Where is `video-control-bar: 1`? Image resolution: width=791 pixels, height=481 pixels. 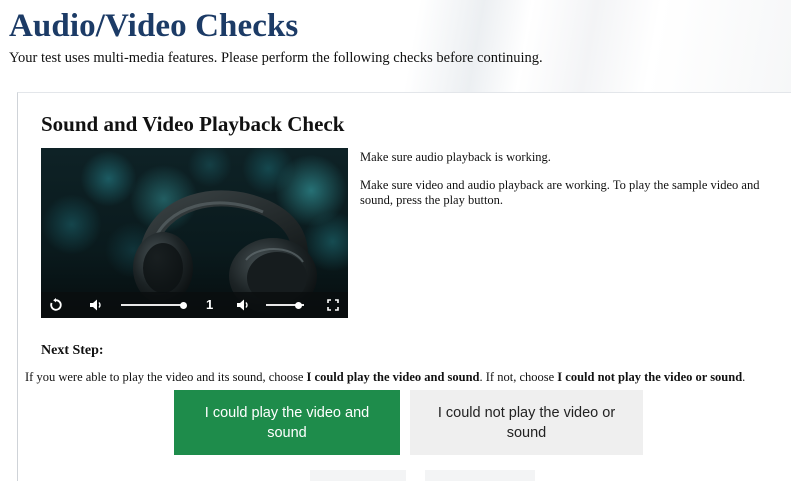 video-control-bar: 1 is located at coordinates (194, 305).